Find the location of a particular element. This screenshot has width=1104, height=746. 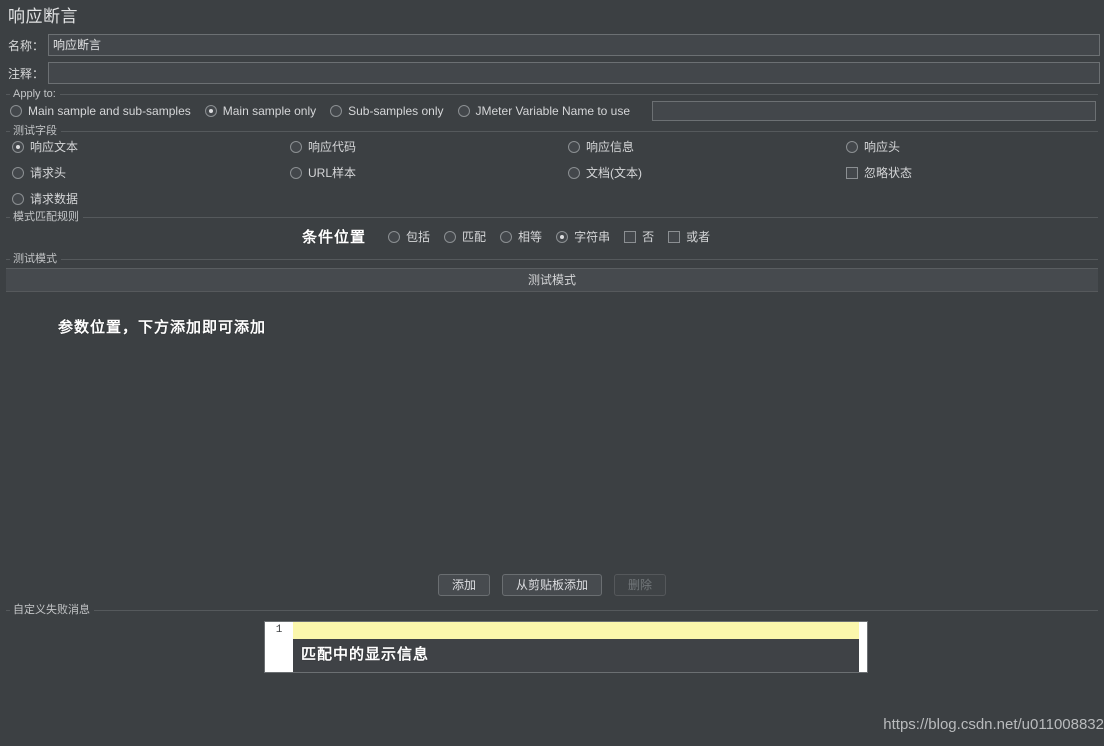

delete-button: 删除 is located at coordinates (640, 585).